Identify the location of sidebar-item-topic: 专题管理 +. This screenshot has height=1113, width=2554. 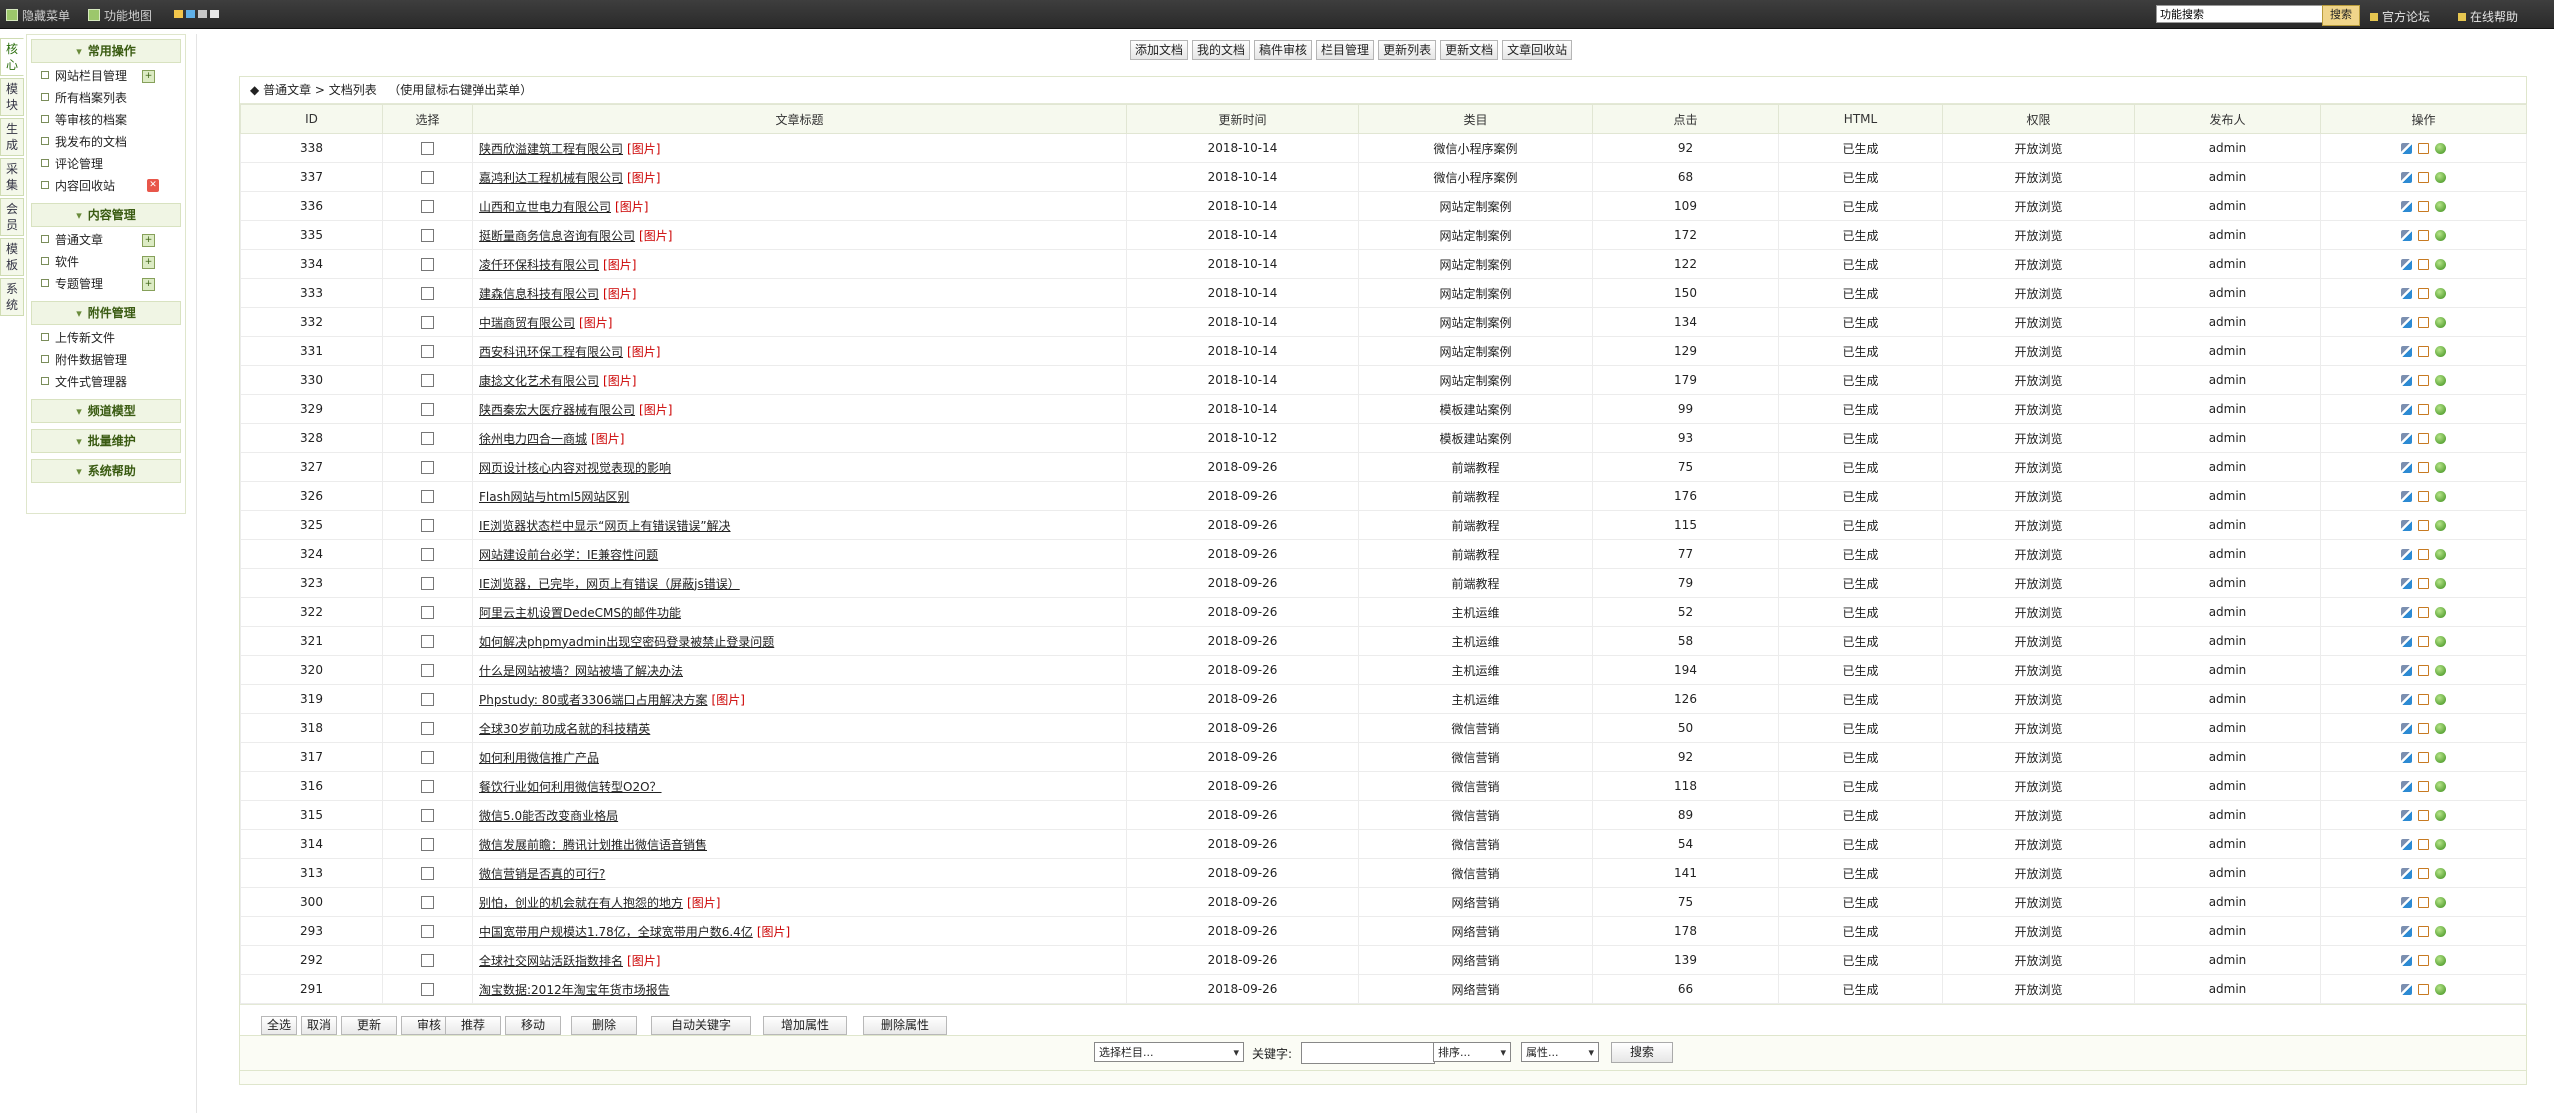
(106, 284).